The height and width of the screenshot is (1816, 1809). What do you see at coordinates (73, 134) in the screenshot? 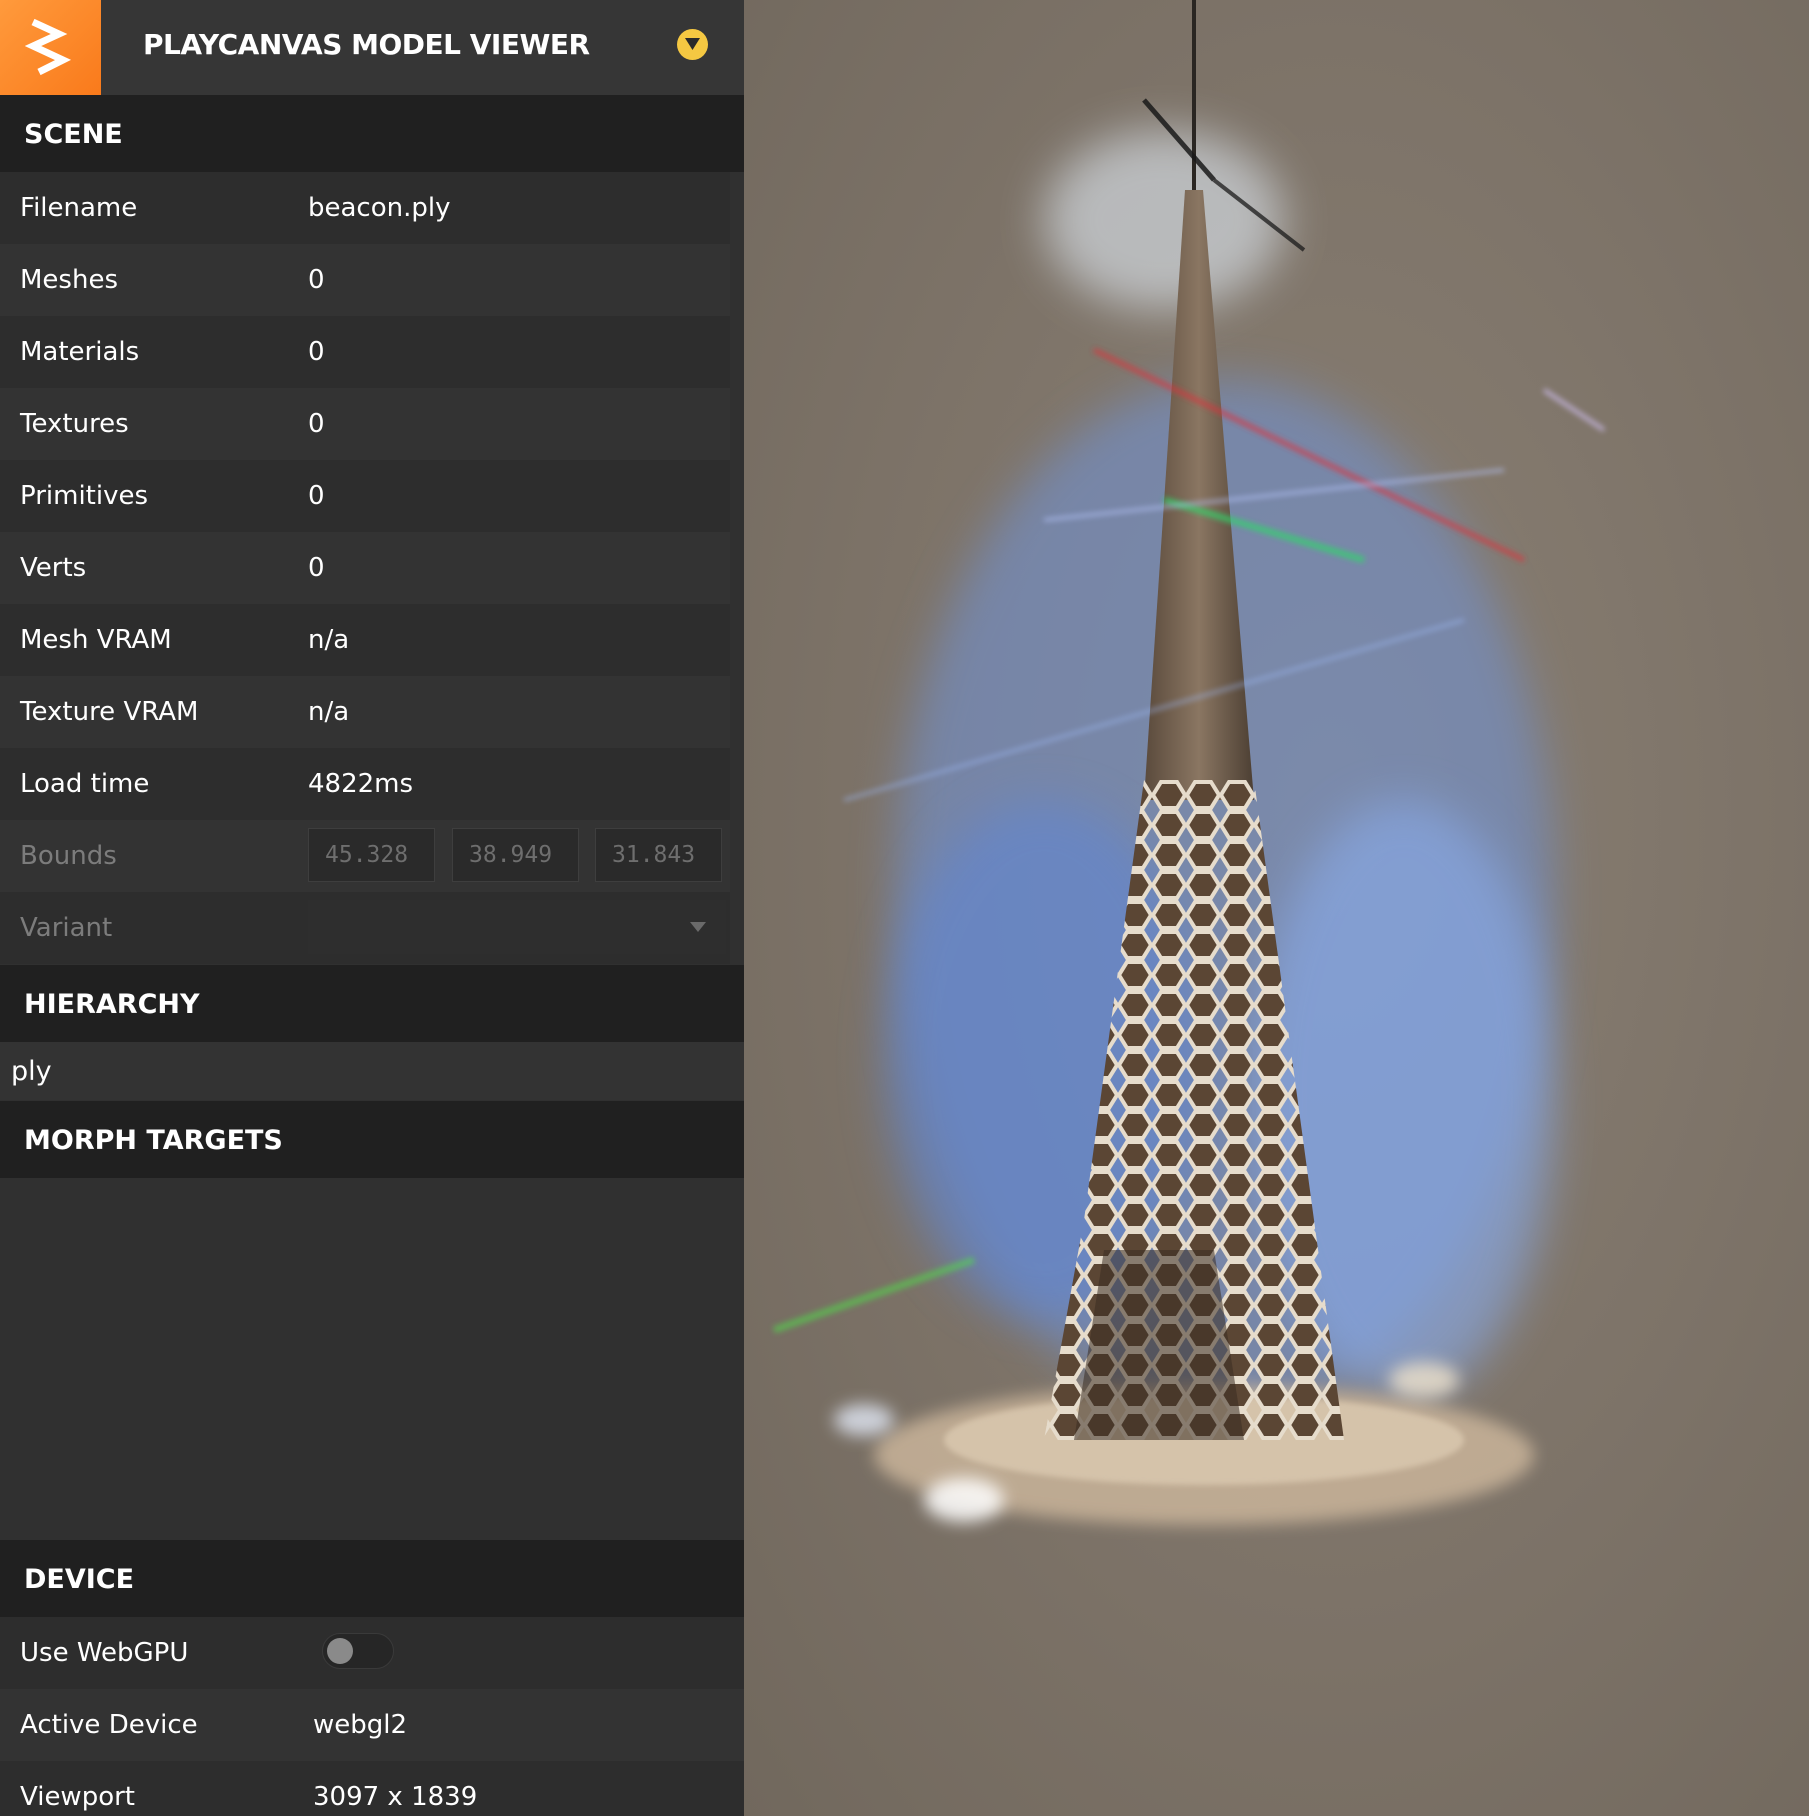
I see `scene-section-title: SCENE` at bounding box center [73, 134].